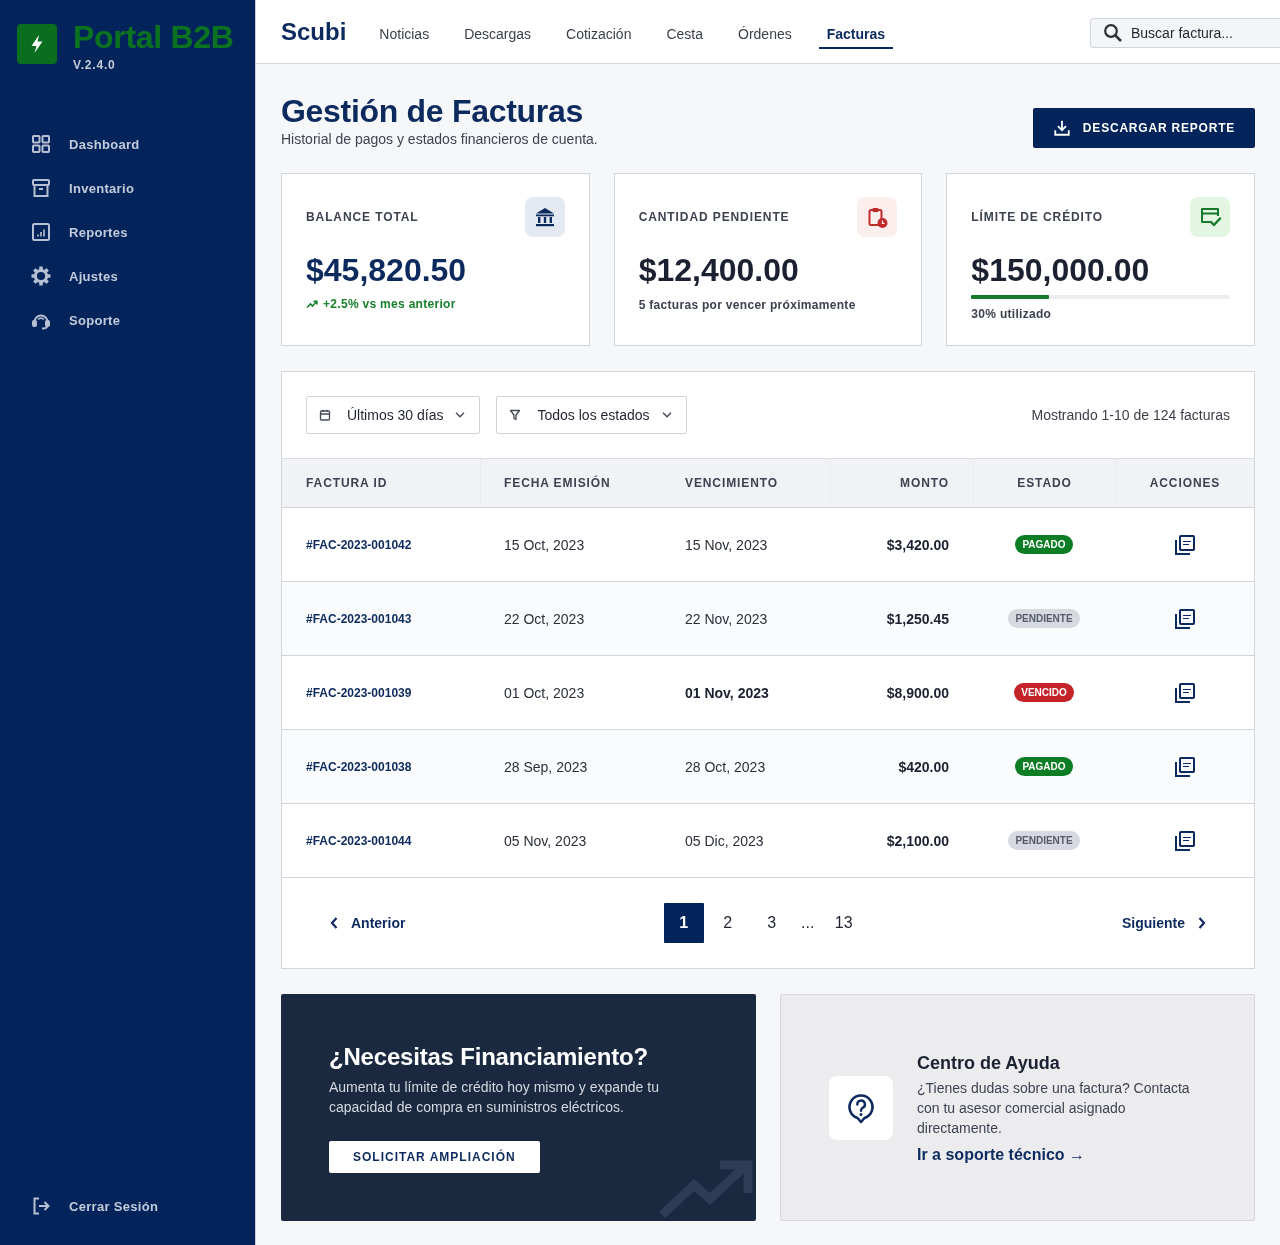  I want to click on amount-cell: $3,420.00, so click(917, 544).